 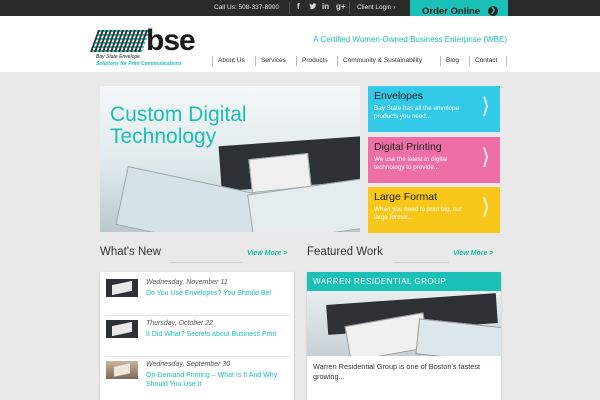 What do you see at coordinates (486, 60) in the screenshot?
I see `nav-contact: Contact` at bounding box center [486, 60].